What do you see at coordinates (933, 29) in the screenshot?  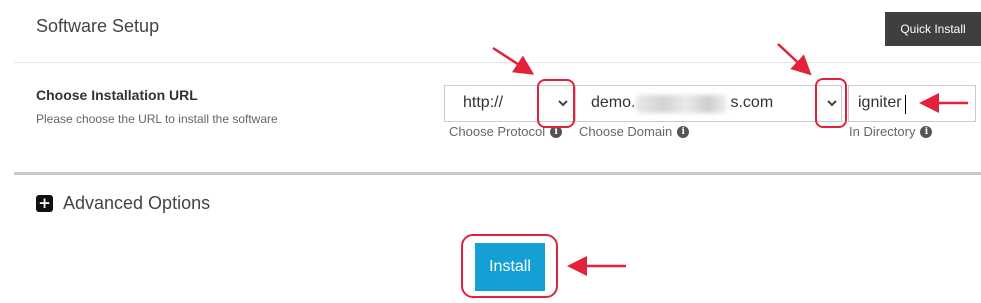 I see `quick-install-button: Quick Install` at bounding box center [933, 29].